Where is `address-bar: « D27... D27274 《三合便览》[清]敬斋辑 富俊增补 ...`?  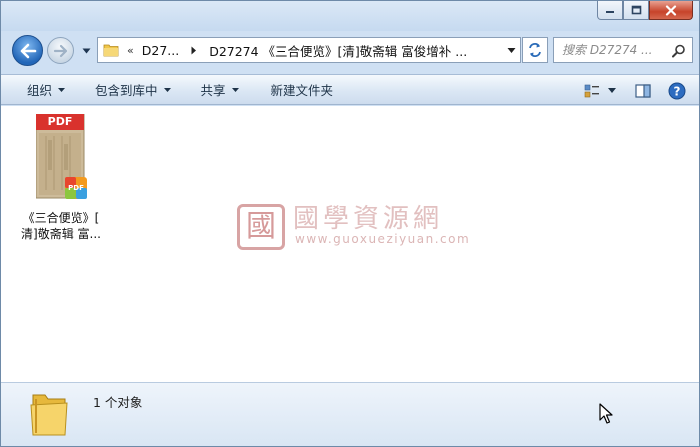
address-bar: « D27... D27274 《三合便览》[清]敬斋辑 富俊增补 ... is located at coordinates (309, 50).